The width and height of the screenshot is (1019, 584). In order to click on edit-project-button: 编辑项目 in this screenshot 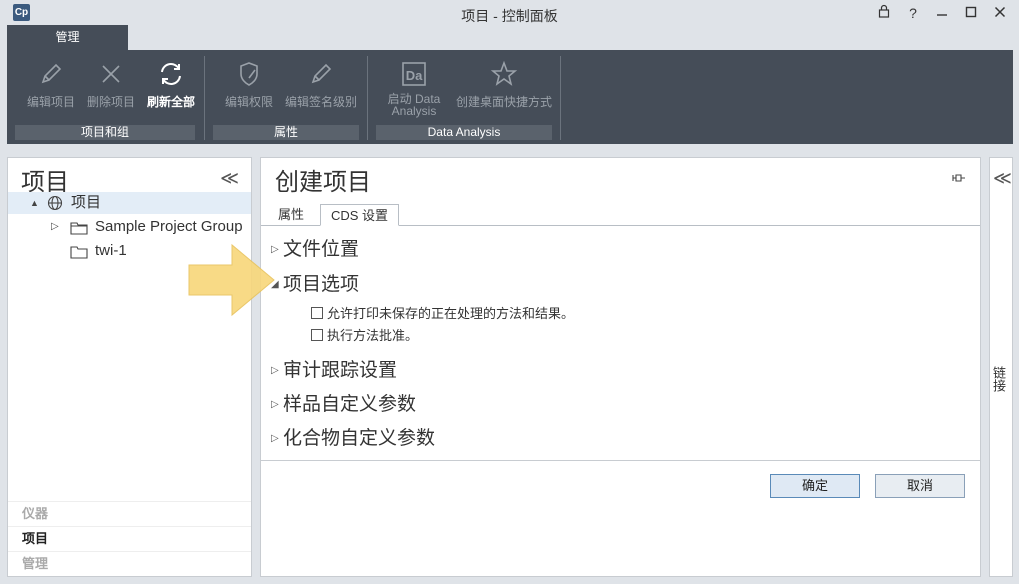, I will do `click(51, 85)`.